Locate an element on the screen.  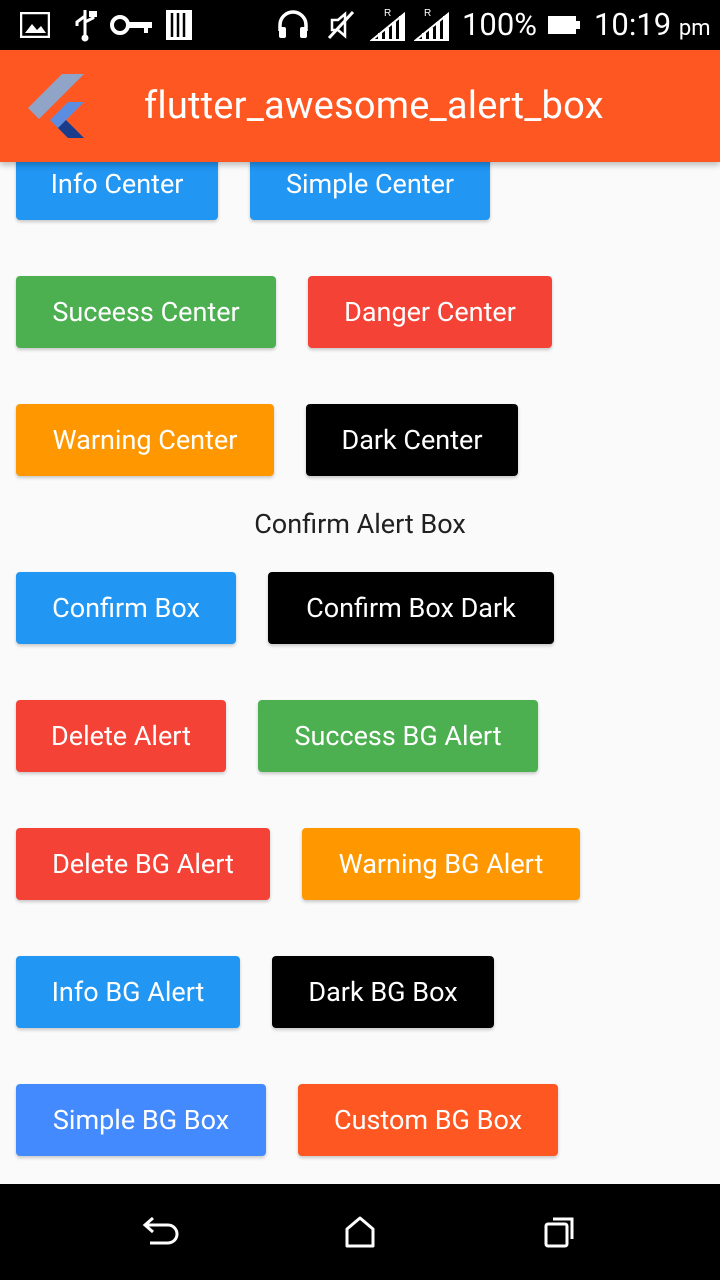
clock: 10:19 pm is located at coordinates (652, 24).